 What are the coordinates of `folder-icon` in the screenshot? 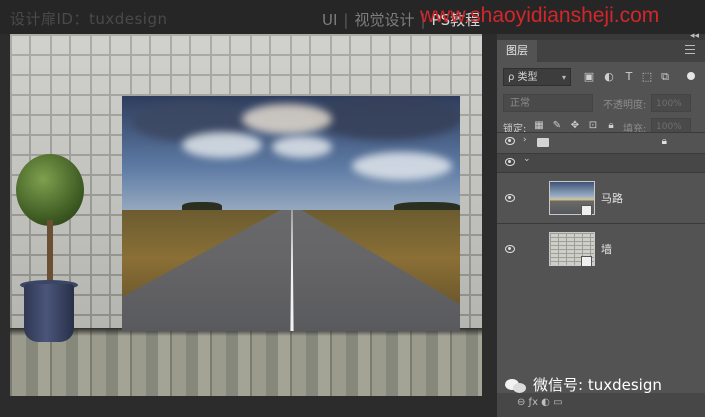 It's located at (543, 142).